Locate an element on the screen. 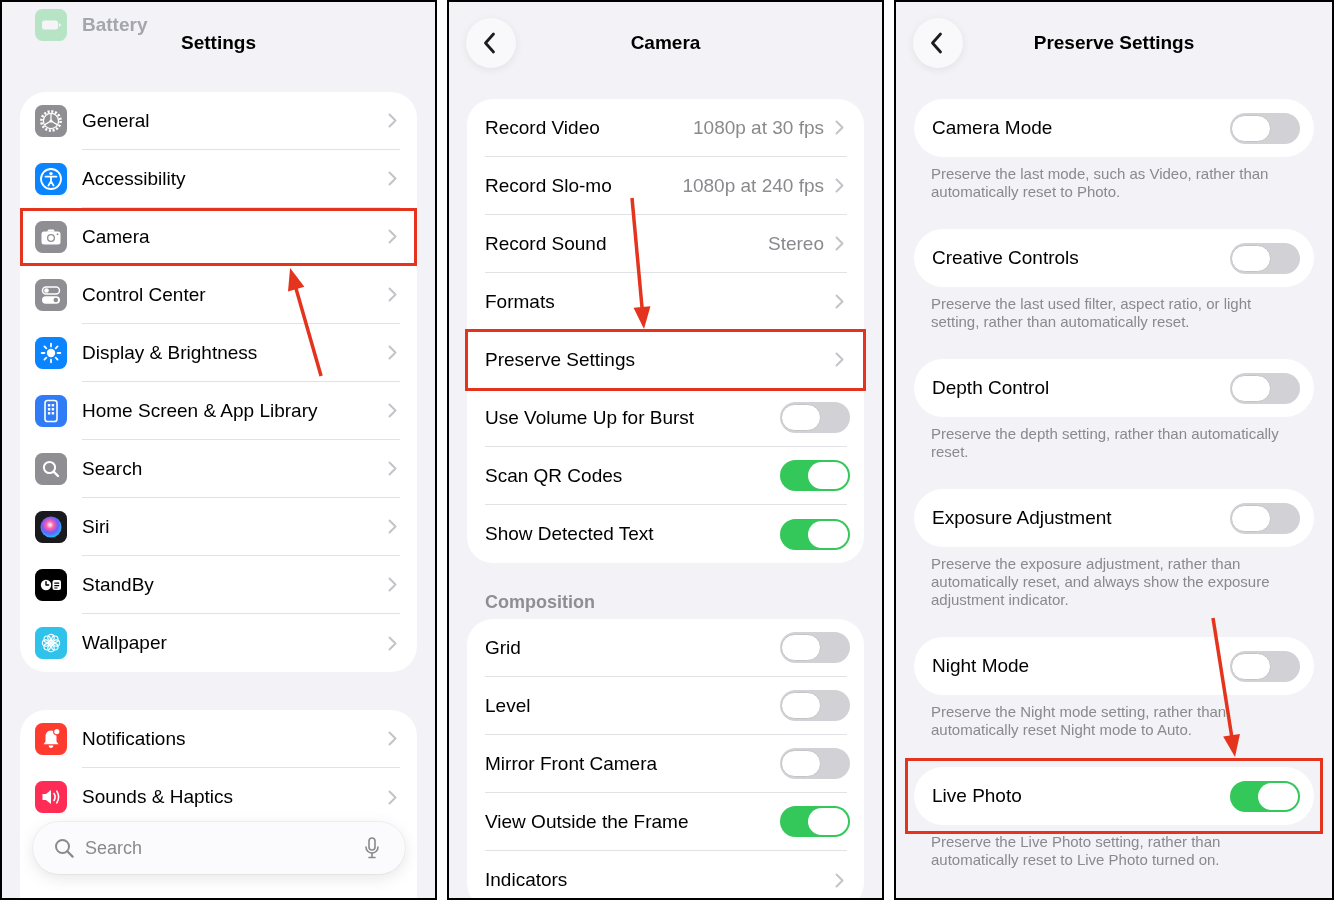  setting-label: Scan QR Codes is located at coordinates (554, 475).